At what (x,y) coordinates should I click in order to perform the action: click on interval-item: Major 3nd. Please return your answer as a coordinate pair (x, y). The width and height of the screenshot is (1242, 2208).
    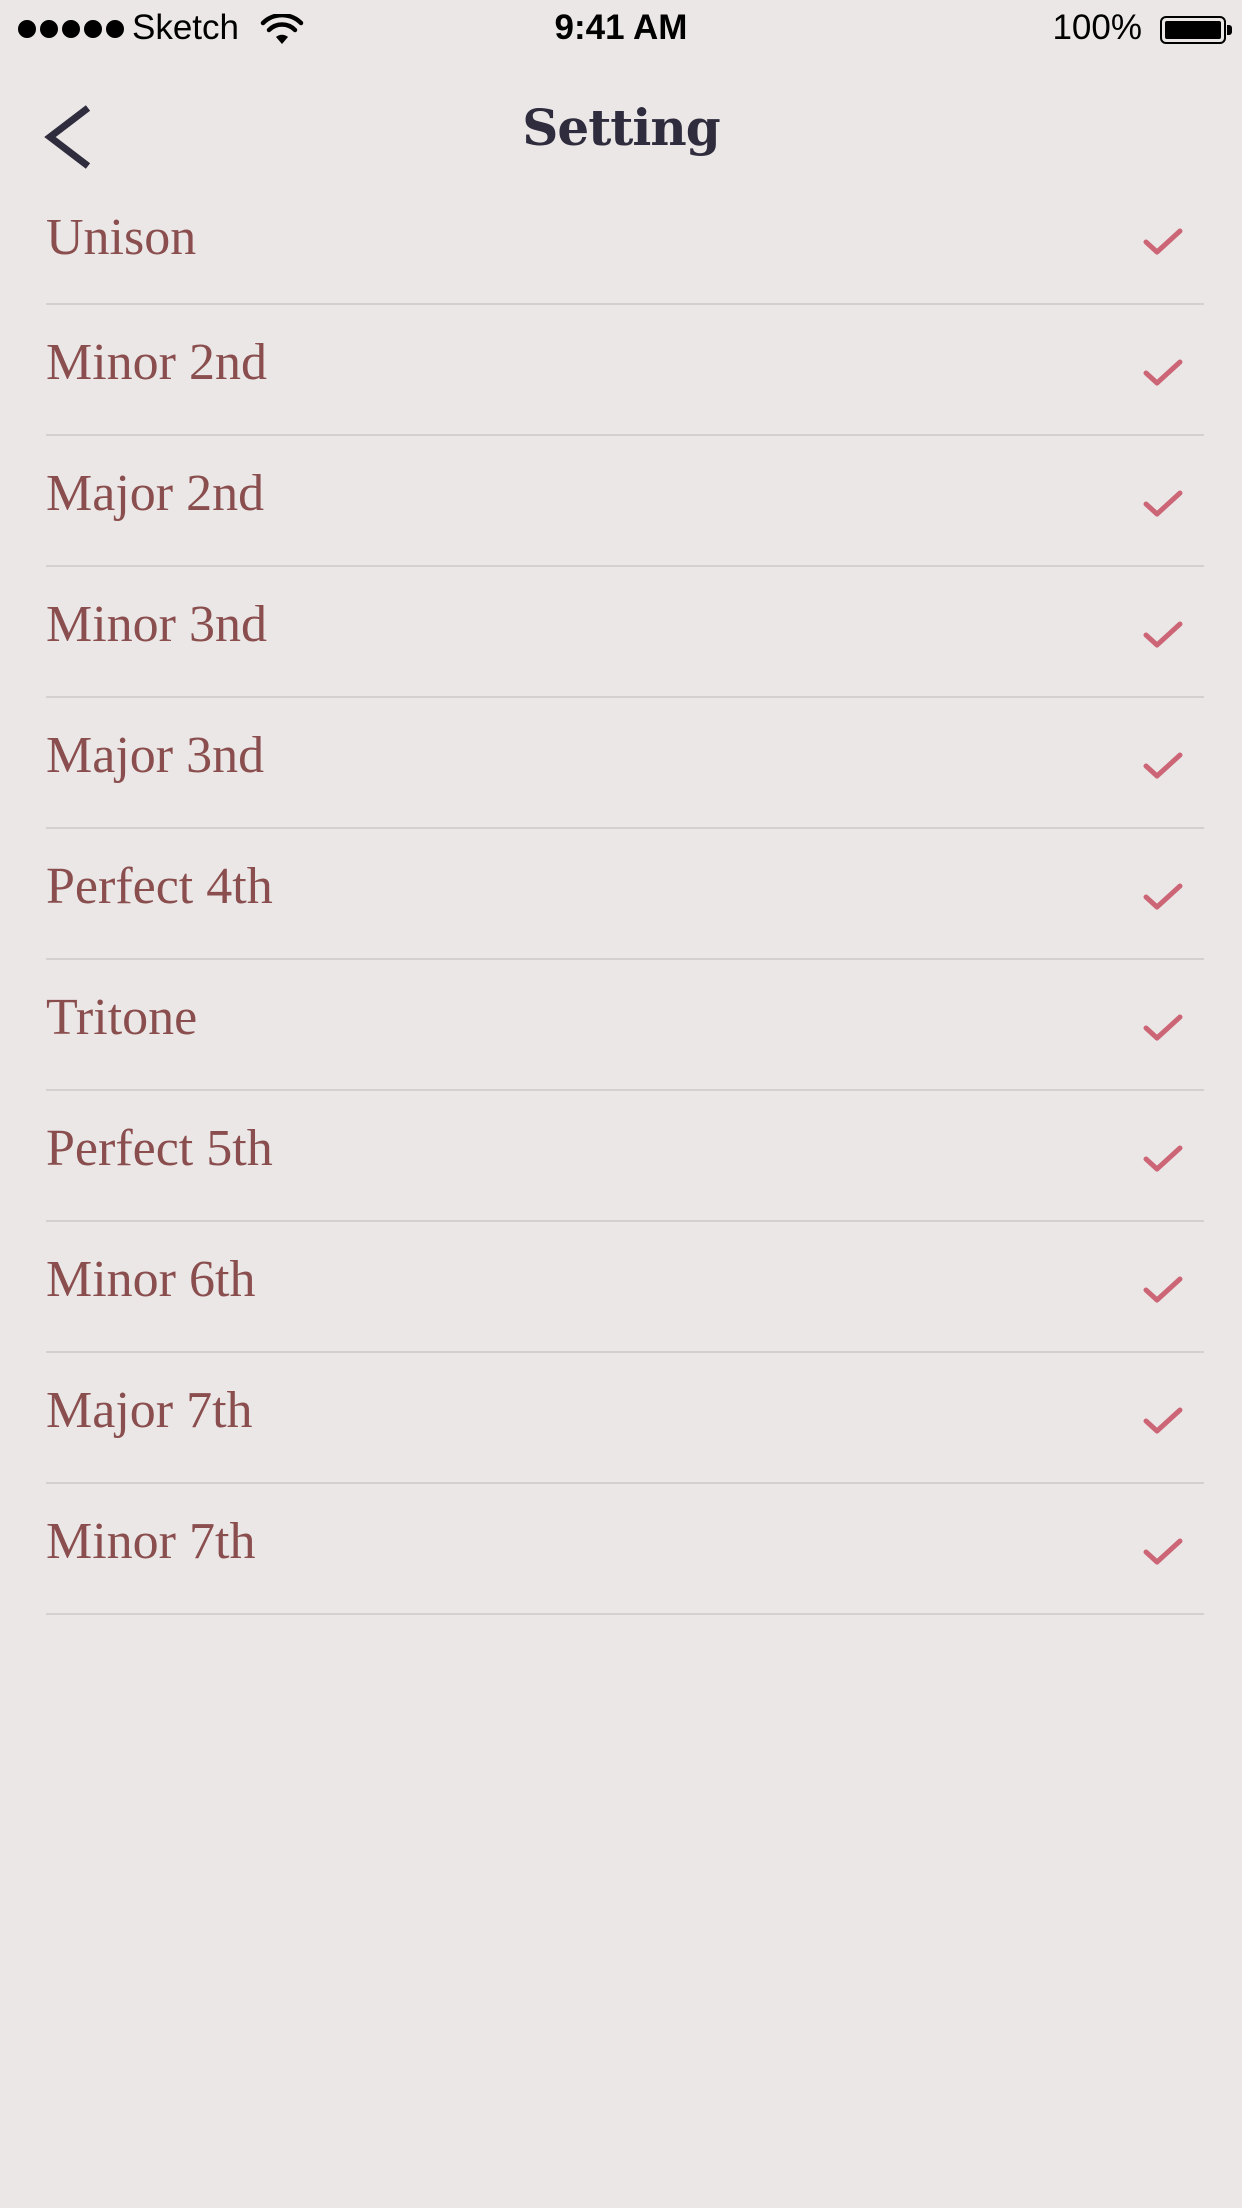
    Looking at the image, I should click on (625, 763).